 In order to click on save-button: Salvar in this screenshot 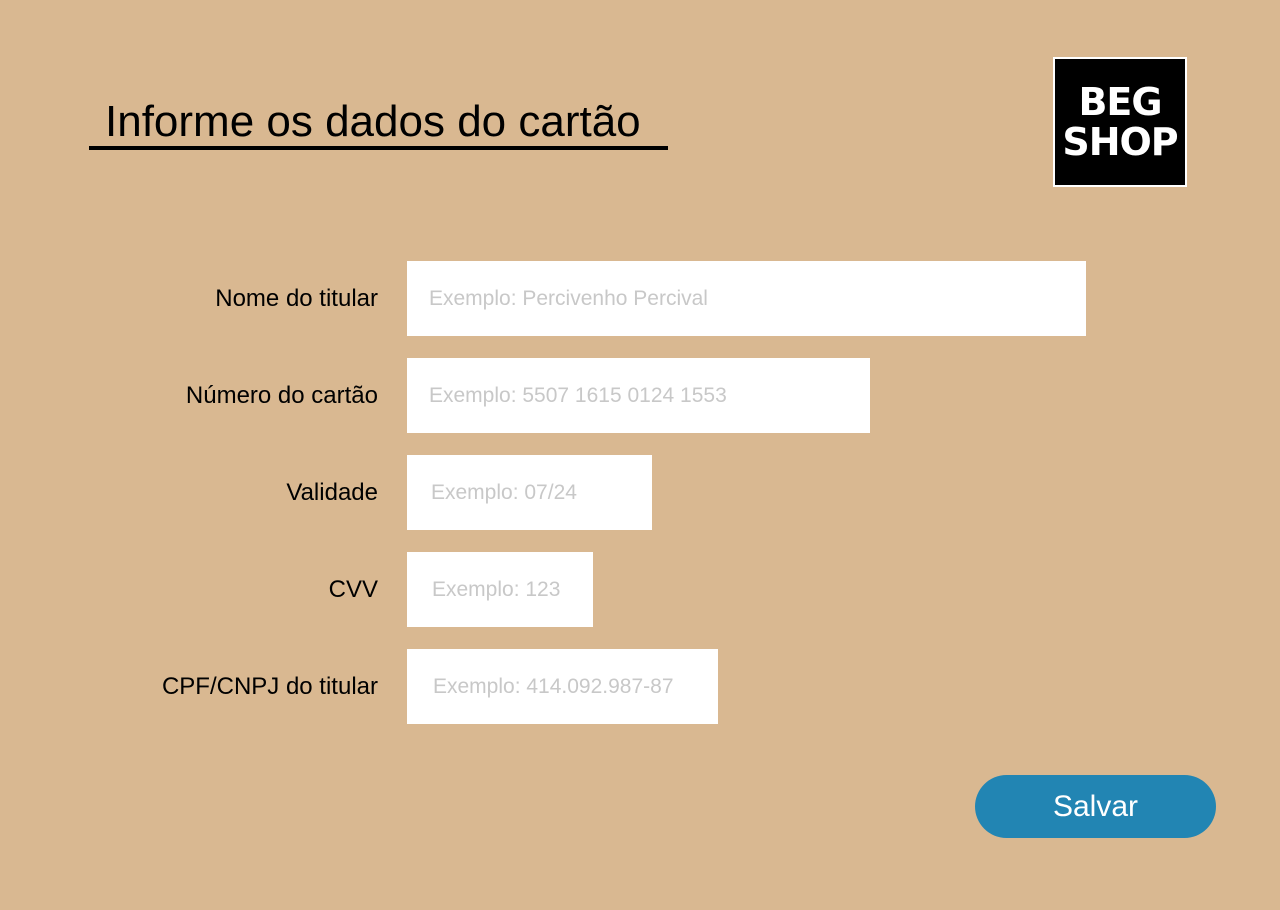, I will do `click(1095, 806)`.